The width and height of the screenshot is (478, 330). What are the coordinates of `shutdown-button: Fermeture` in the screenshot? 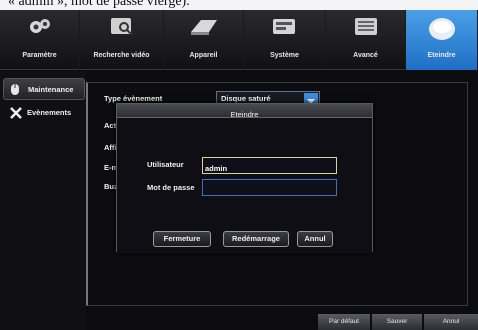 It's located at (182, 239).